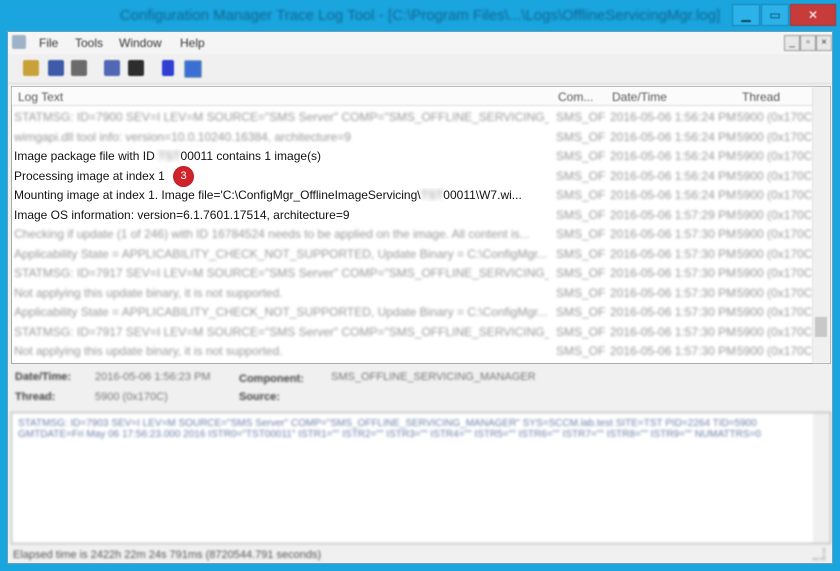 The height and width of the screenshot is (571, 840). Describe the element at coordinates (48, 43) in the screenshot. I see `menu-file: File` at that location.